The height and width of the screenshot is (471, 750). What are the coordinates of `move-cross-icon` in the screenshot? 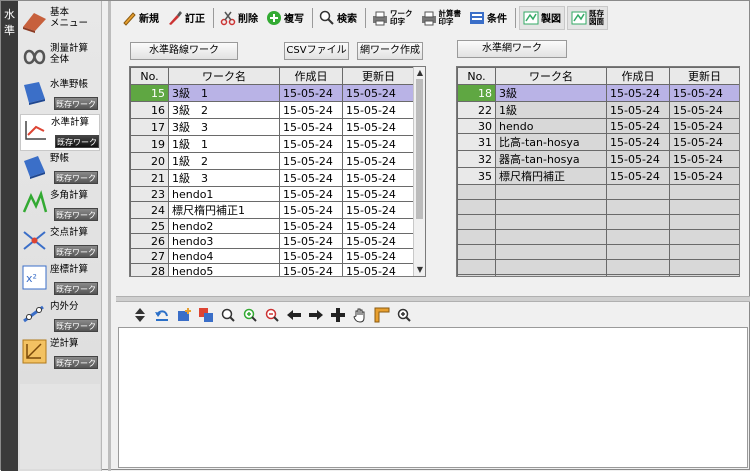 It's located at (338, 315).